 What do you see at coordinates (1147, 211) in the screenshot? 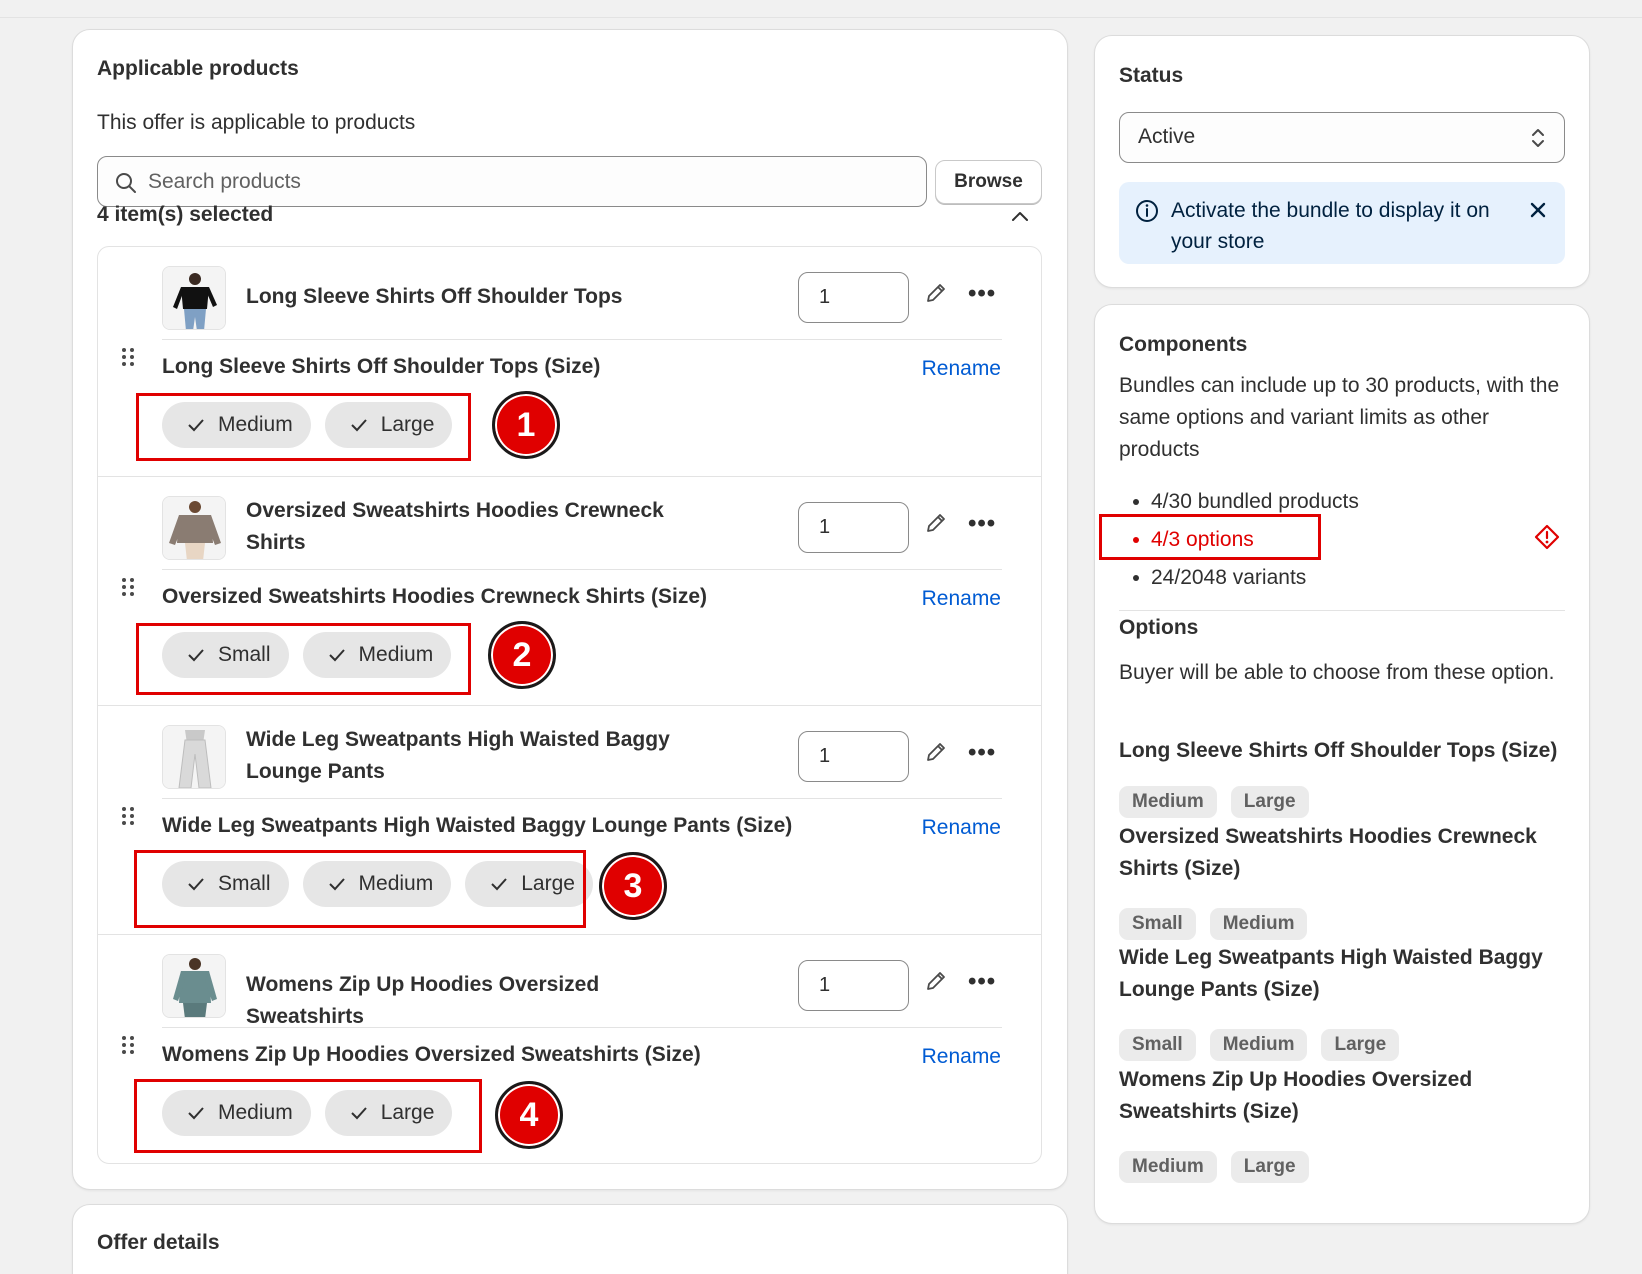
I see `info-icon` at bounding box center [1147, 211].